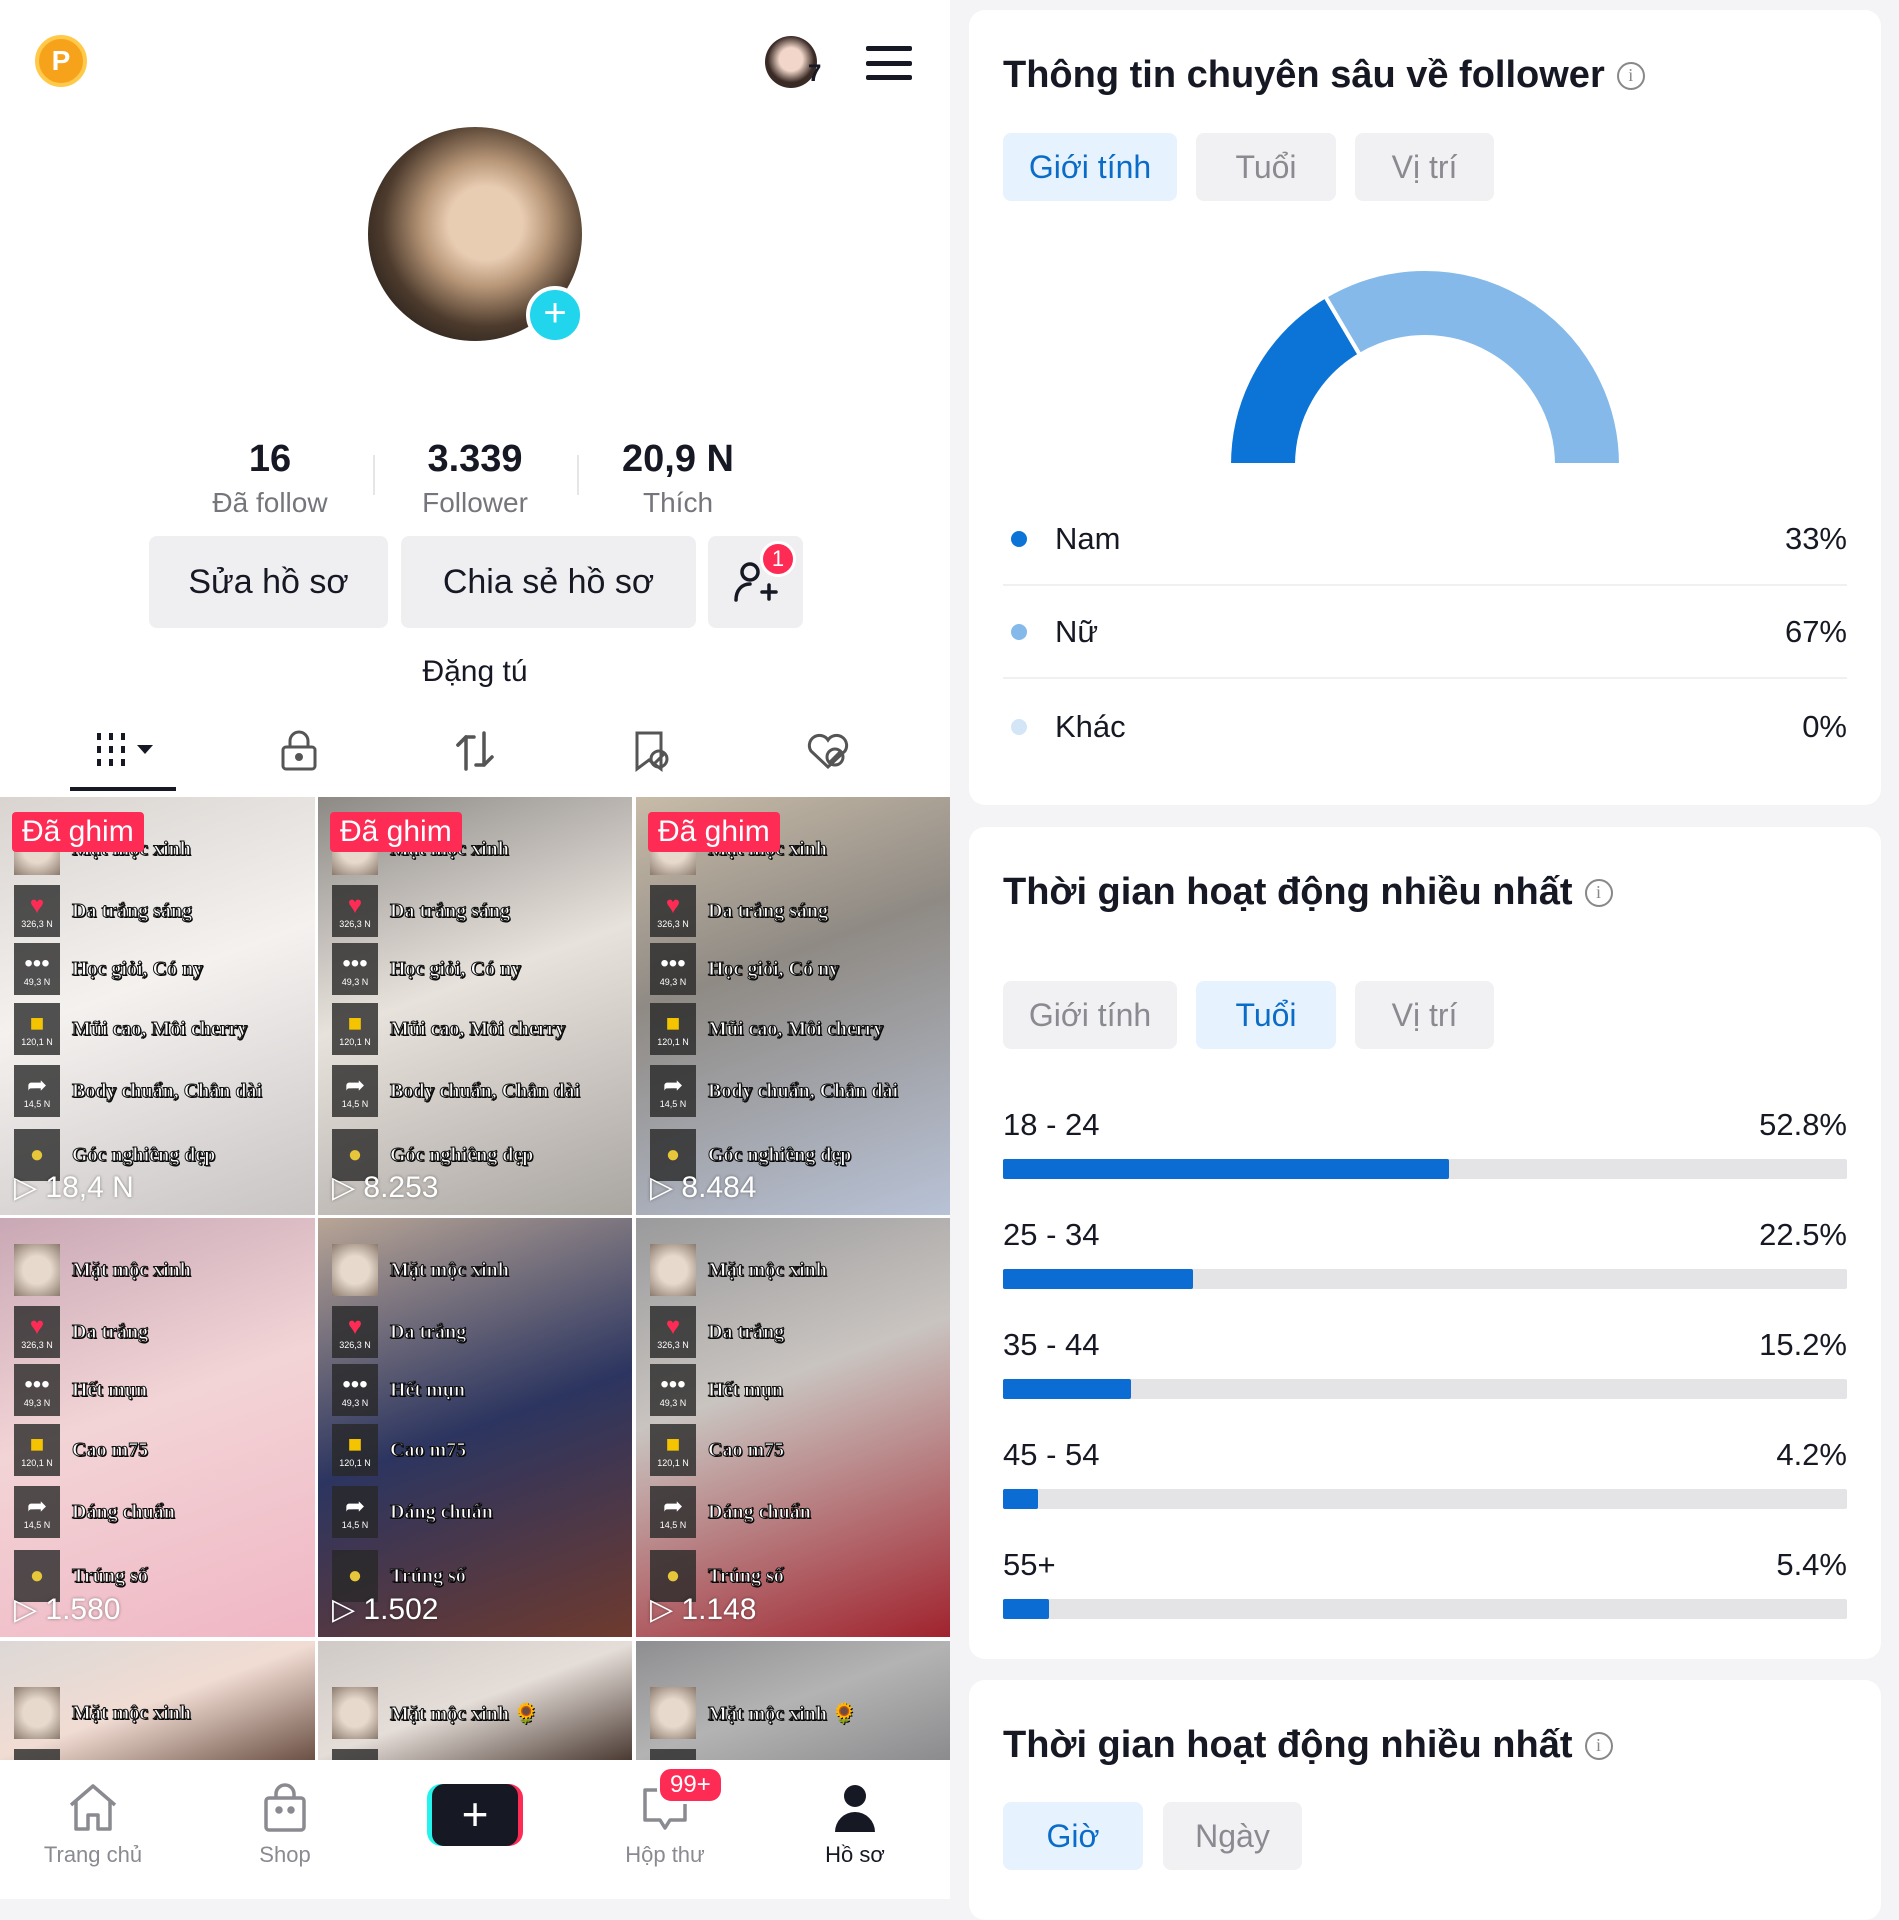  I want to click on stat-likes: 20,9 N Thích, so click(678, 478).